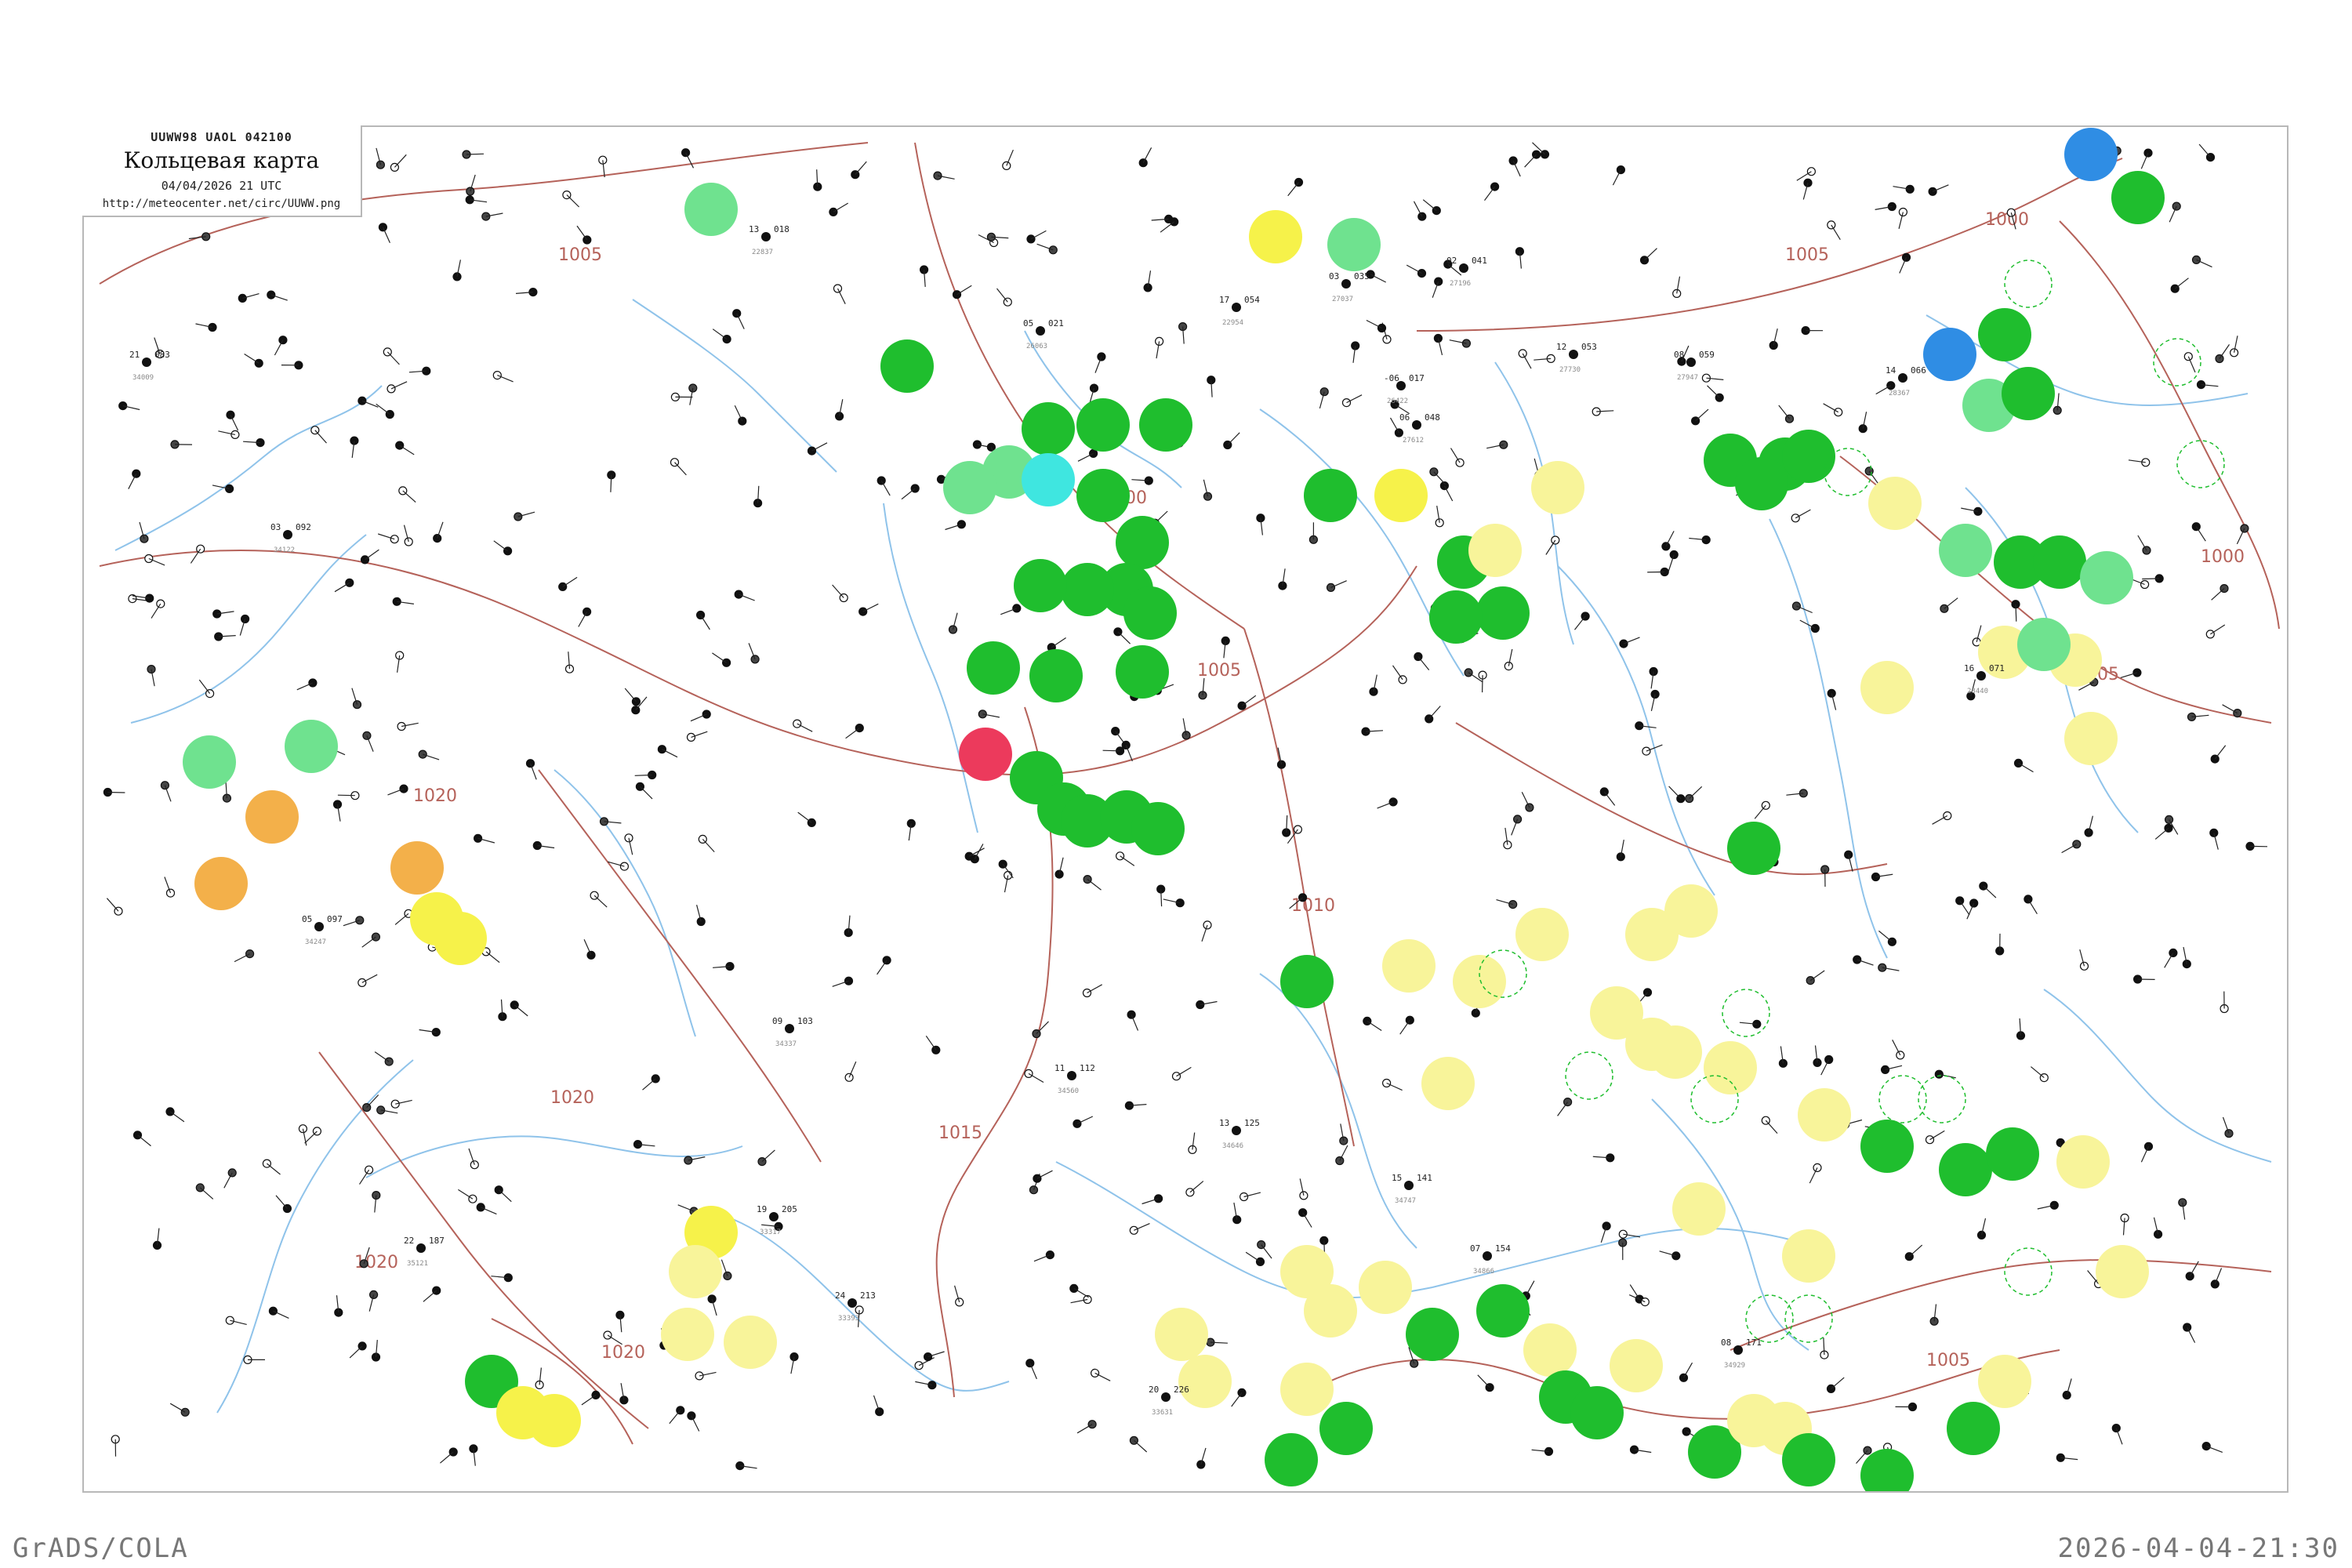  What do you see at coordinates (1483, 1272) in the screenshot?
I see `station-id: 34866` at bounding box center [1483, 1272].